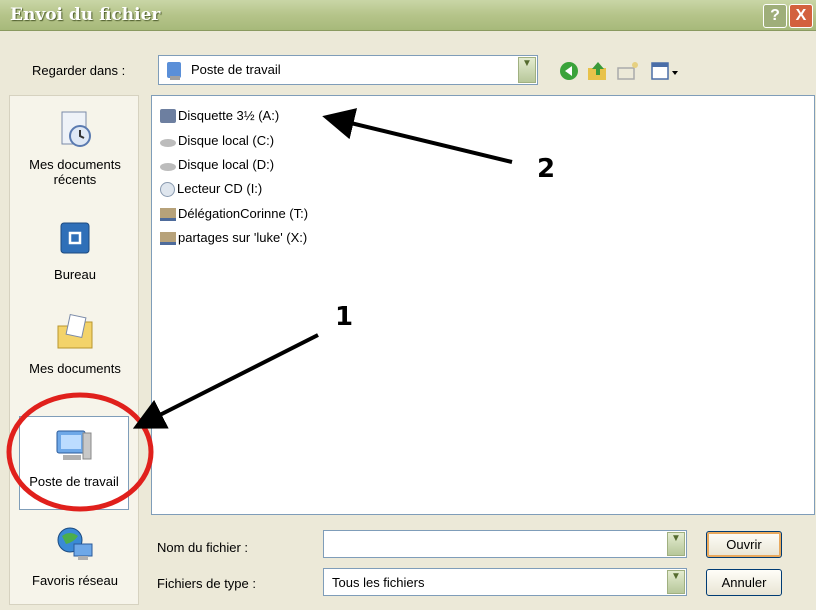  What do you see at coordinates (344, 317) in the screenshot?
I see `annotation-number-1: 1` at bounding box center [344, 317].